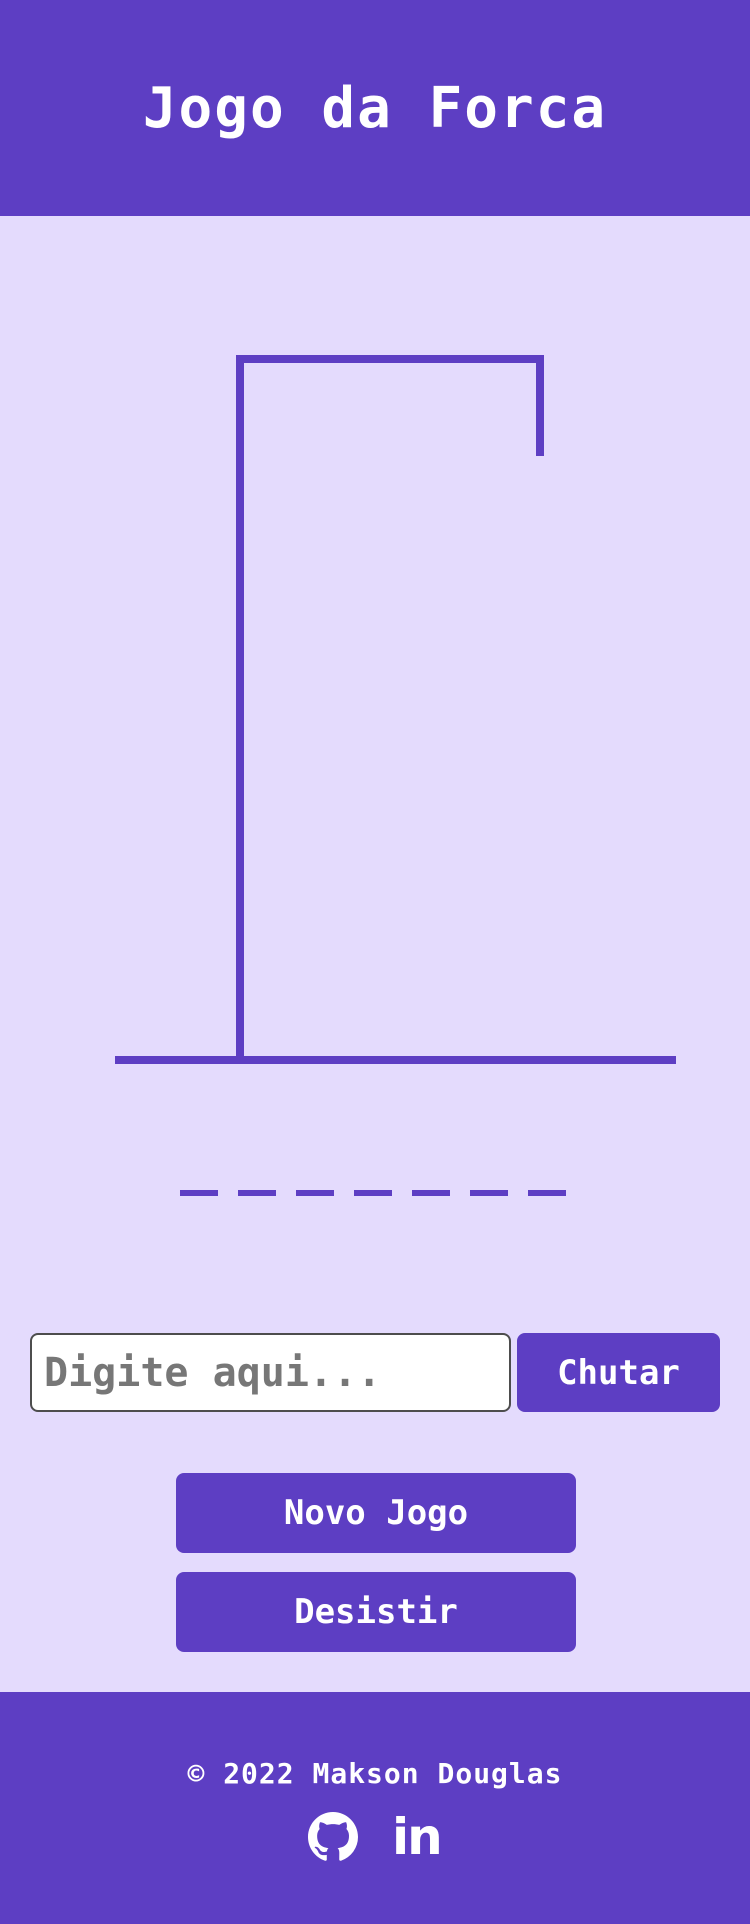  I want to click on give-up-button: Desistir, so click(376, 1612).